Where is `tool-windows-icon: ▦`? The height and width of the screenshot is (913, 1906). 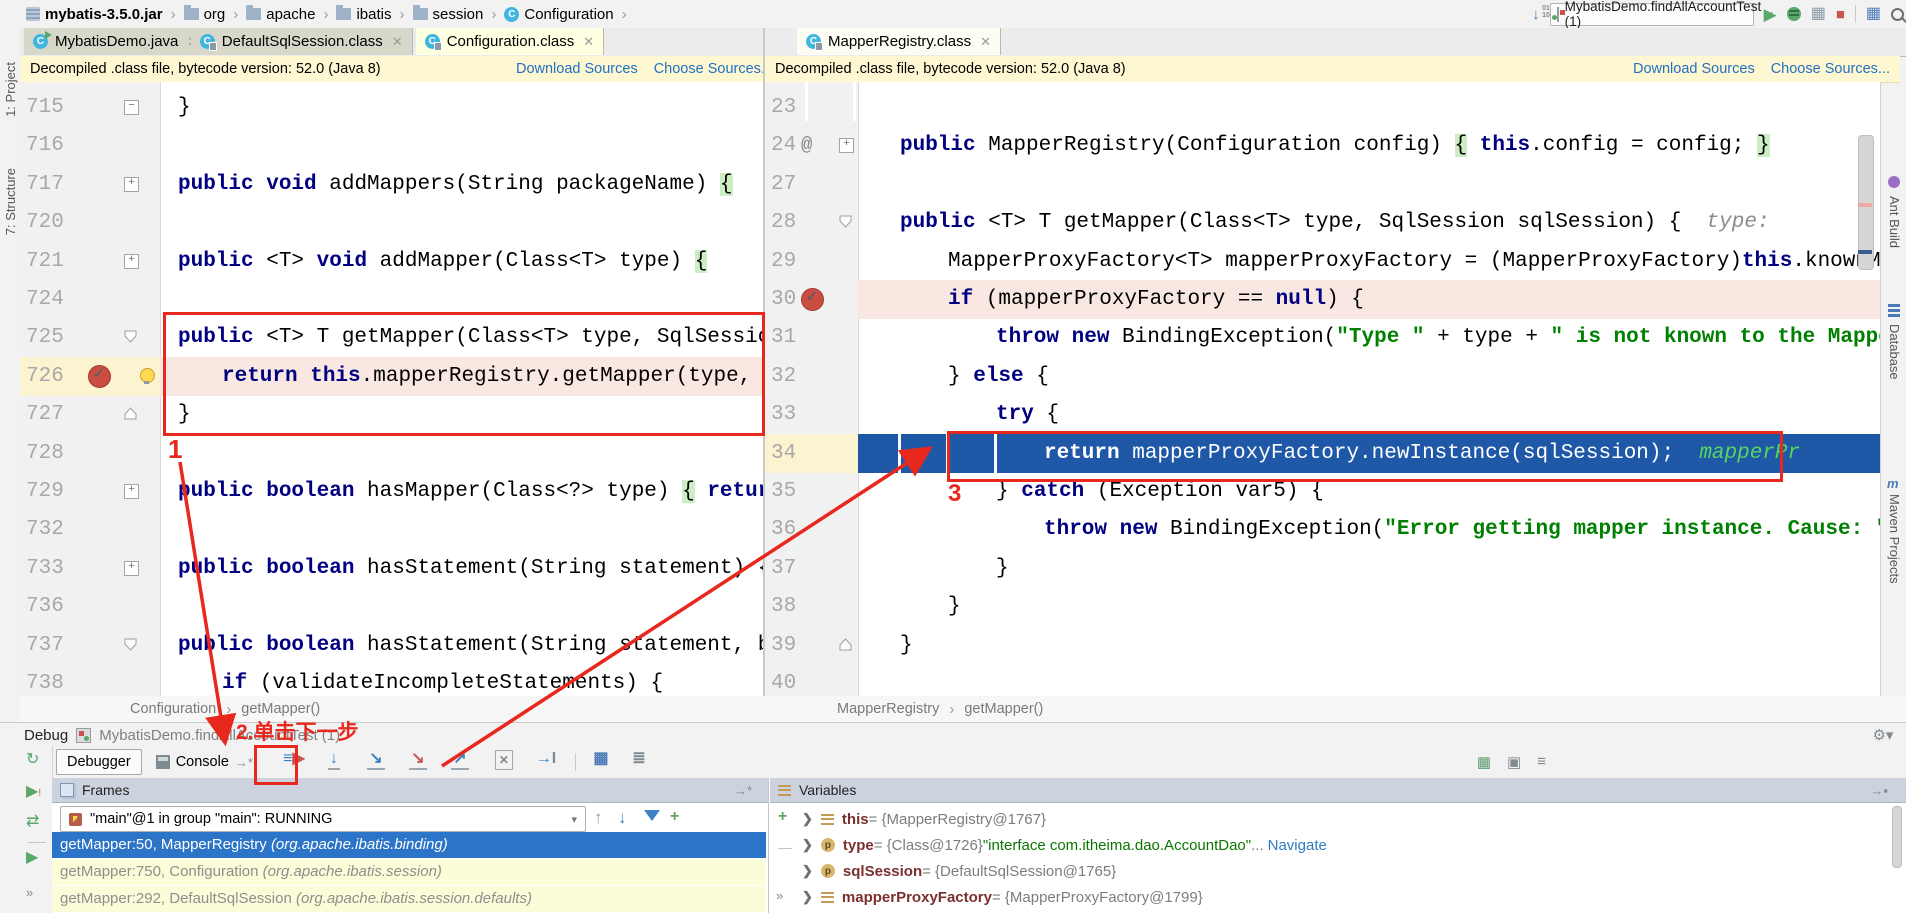
tool-windows-icon: ▦ is located at coordinates (1873, 14).